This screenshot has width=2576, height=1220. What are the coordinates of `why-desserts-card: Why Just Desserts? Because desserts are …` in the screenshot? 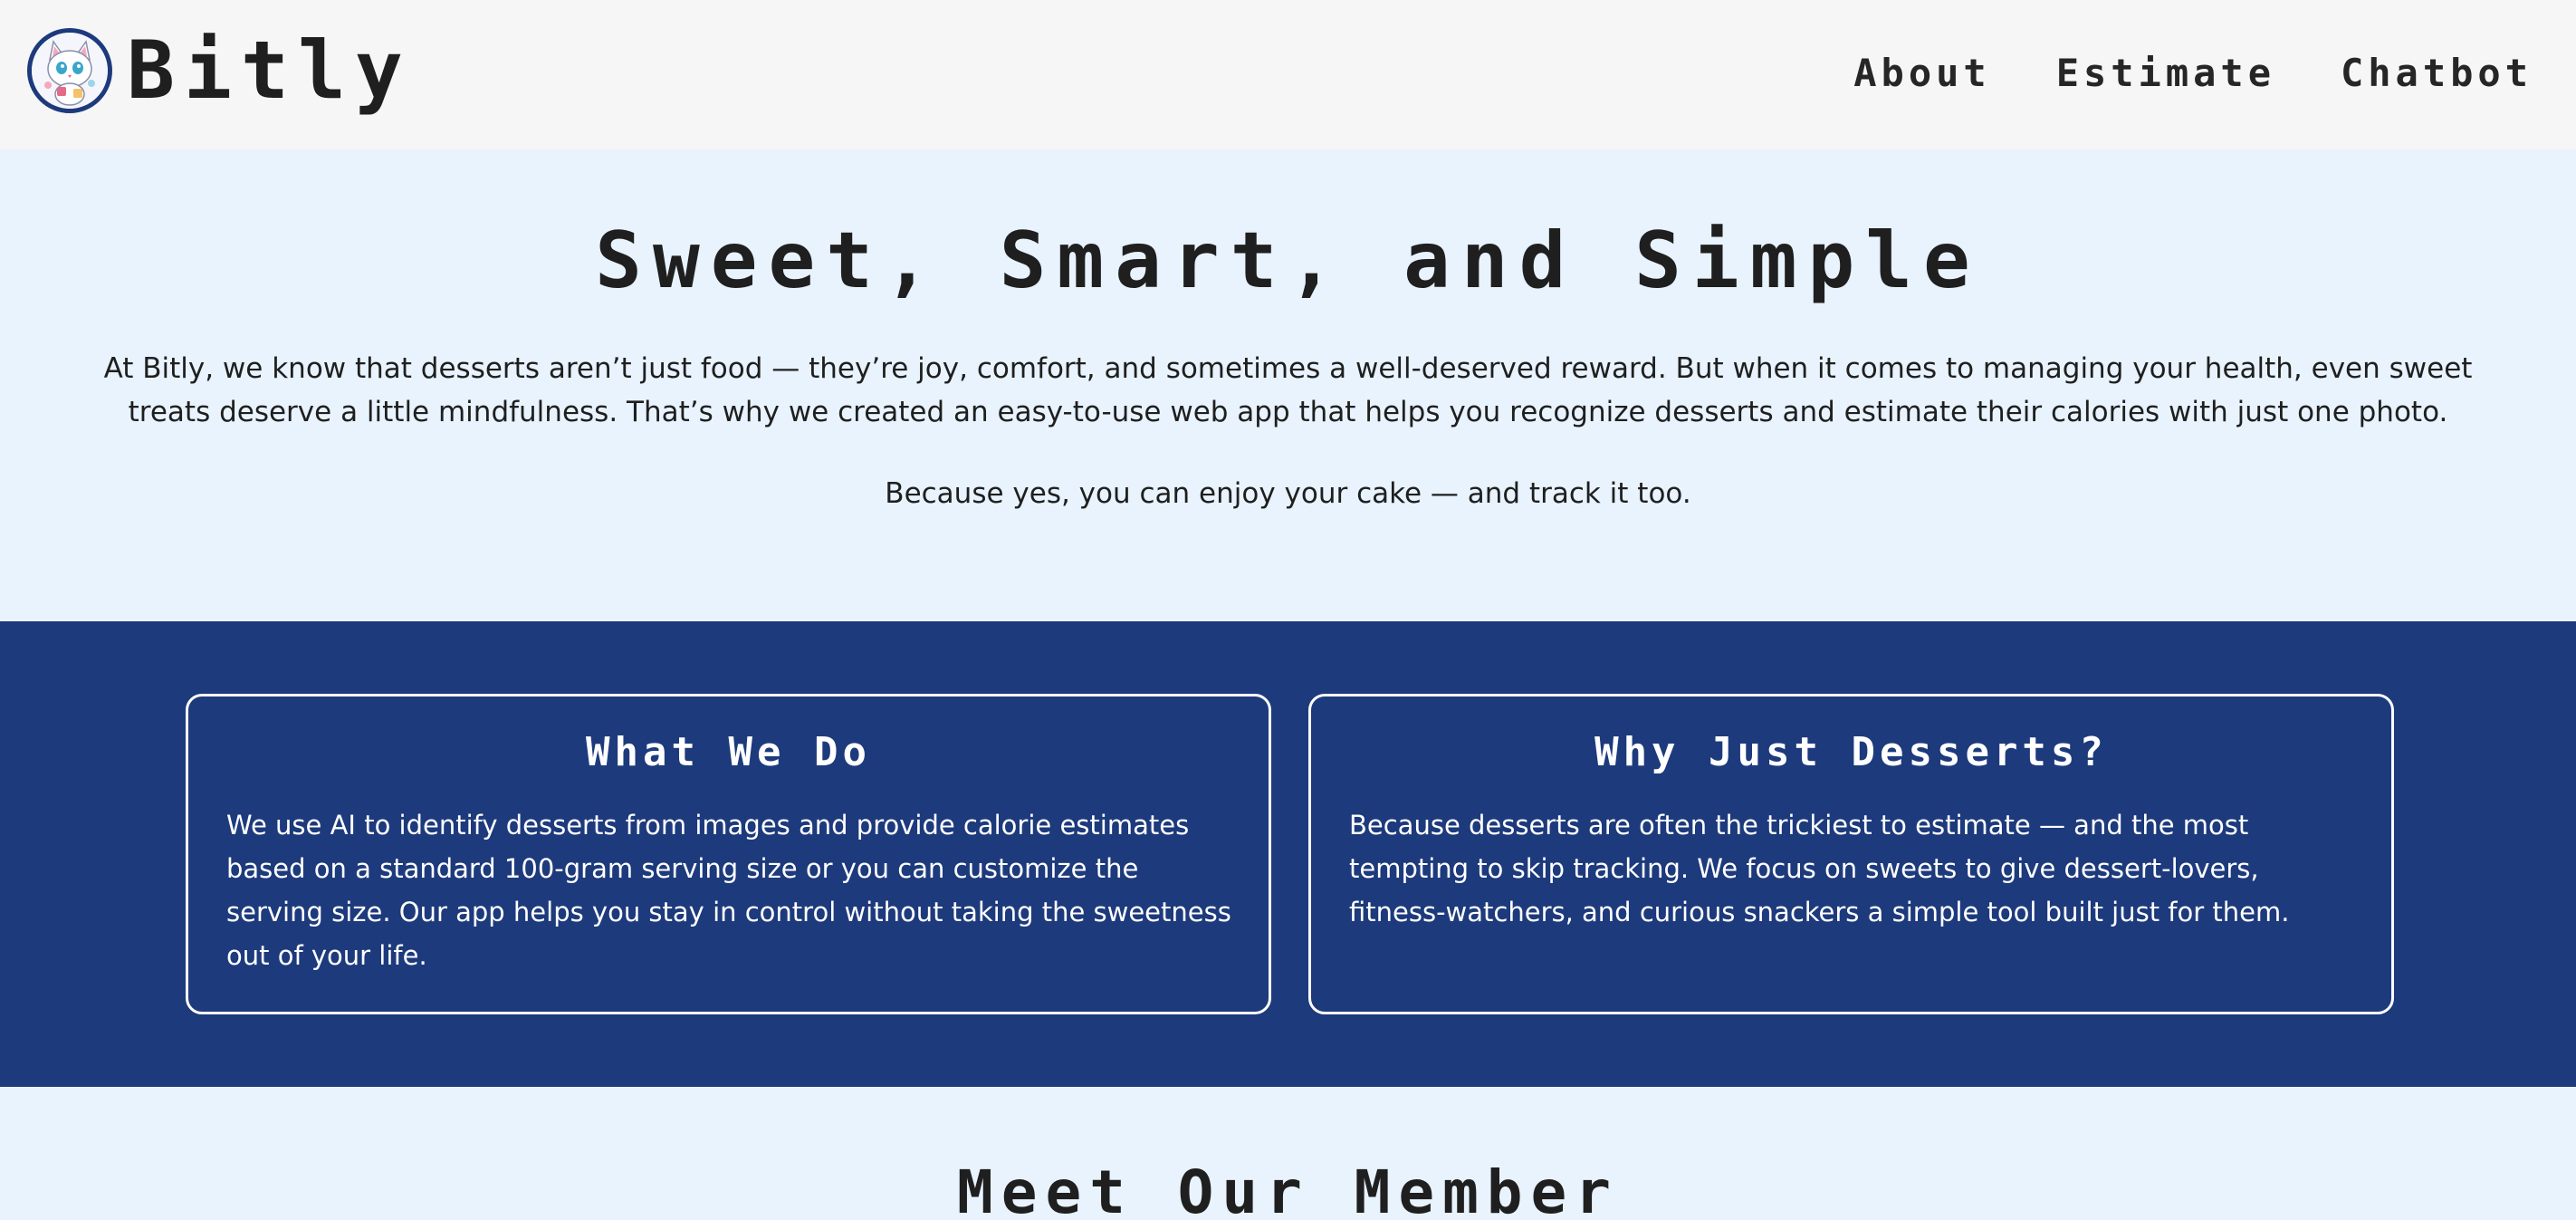 It's located at (1851, 854).